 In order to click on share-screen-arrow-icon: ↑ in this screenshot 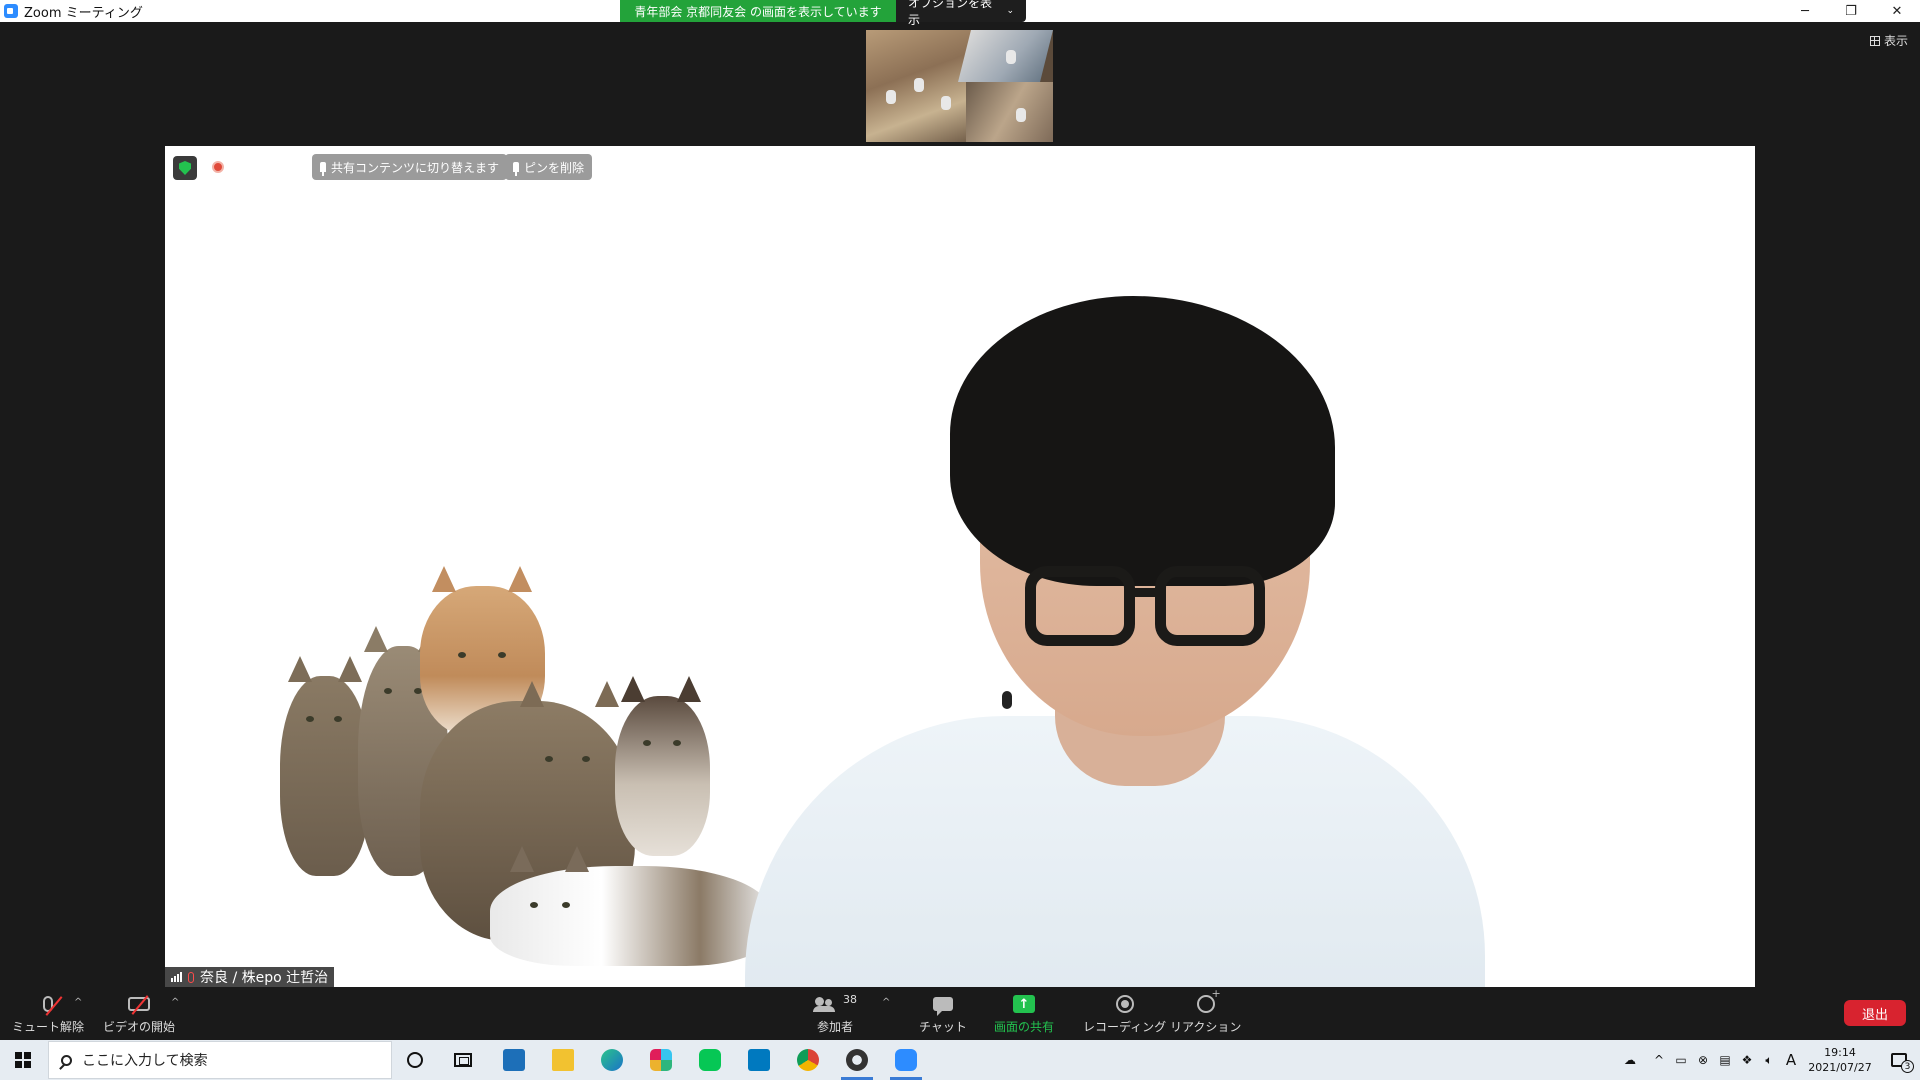, I will do `click(1024, 1004)`.